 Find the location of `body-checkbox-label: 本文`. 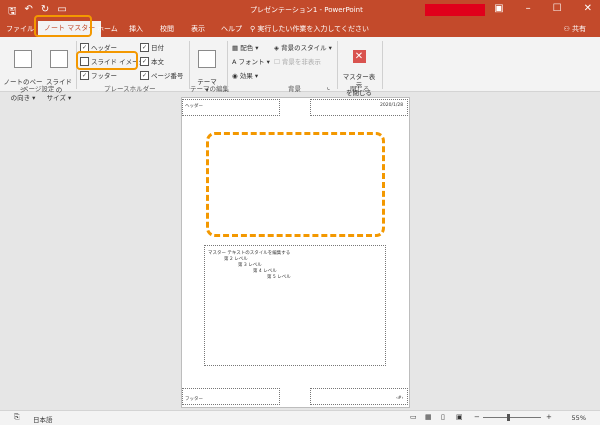

body-checkbox-label: 本文 is located at coordinates (157, 62).